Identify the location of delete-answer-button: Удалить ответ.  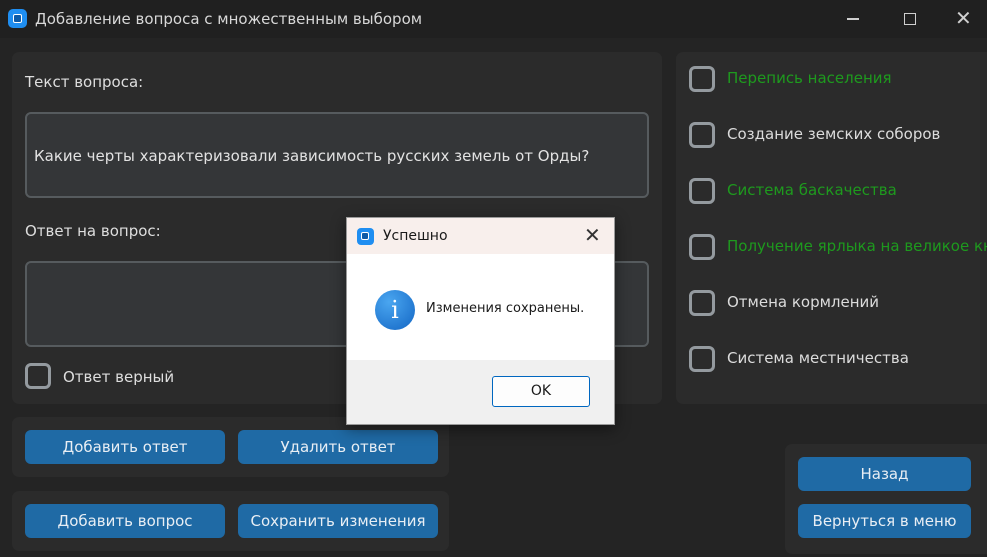
(338, 447).